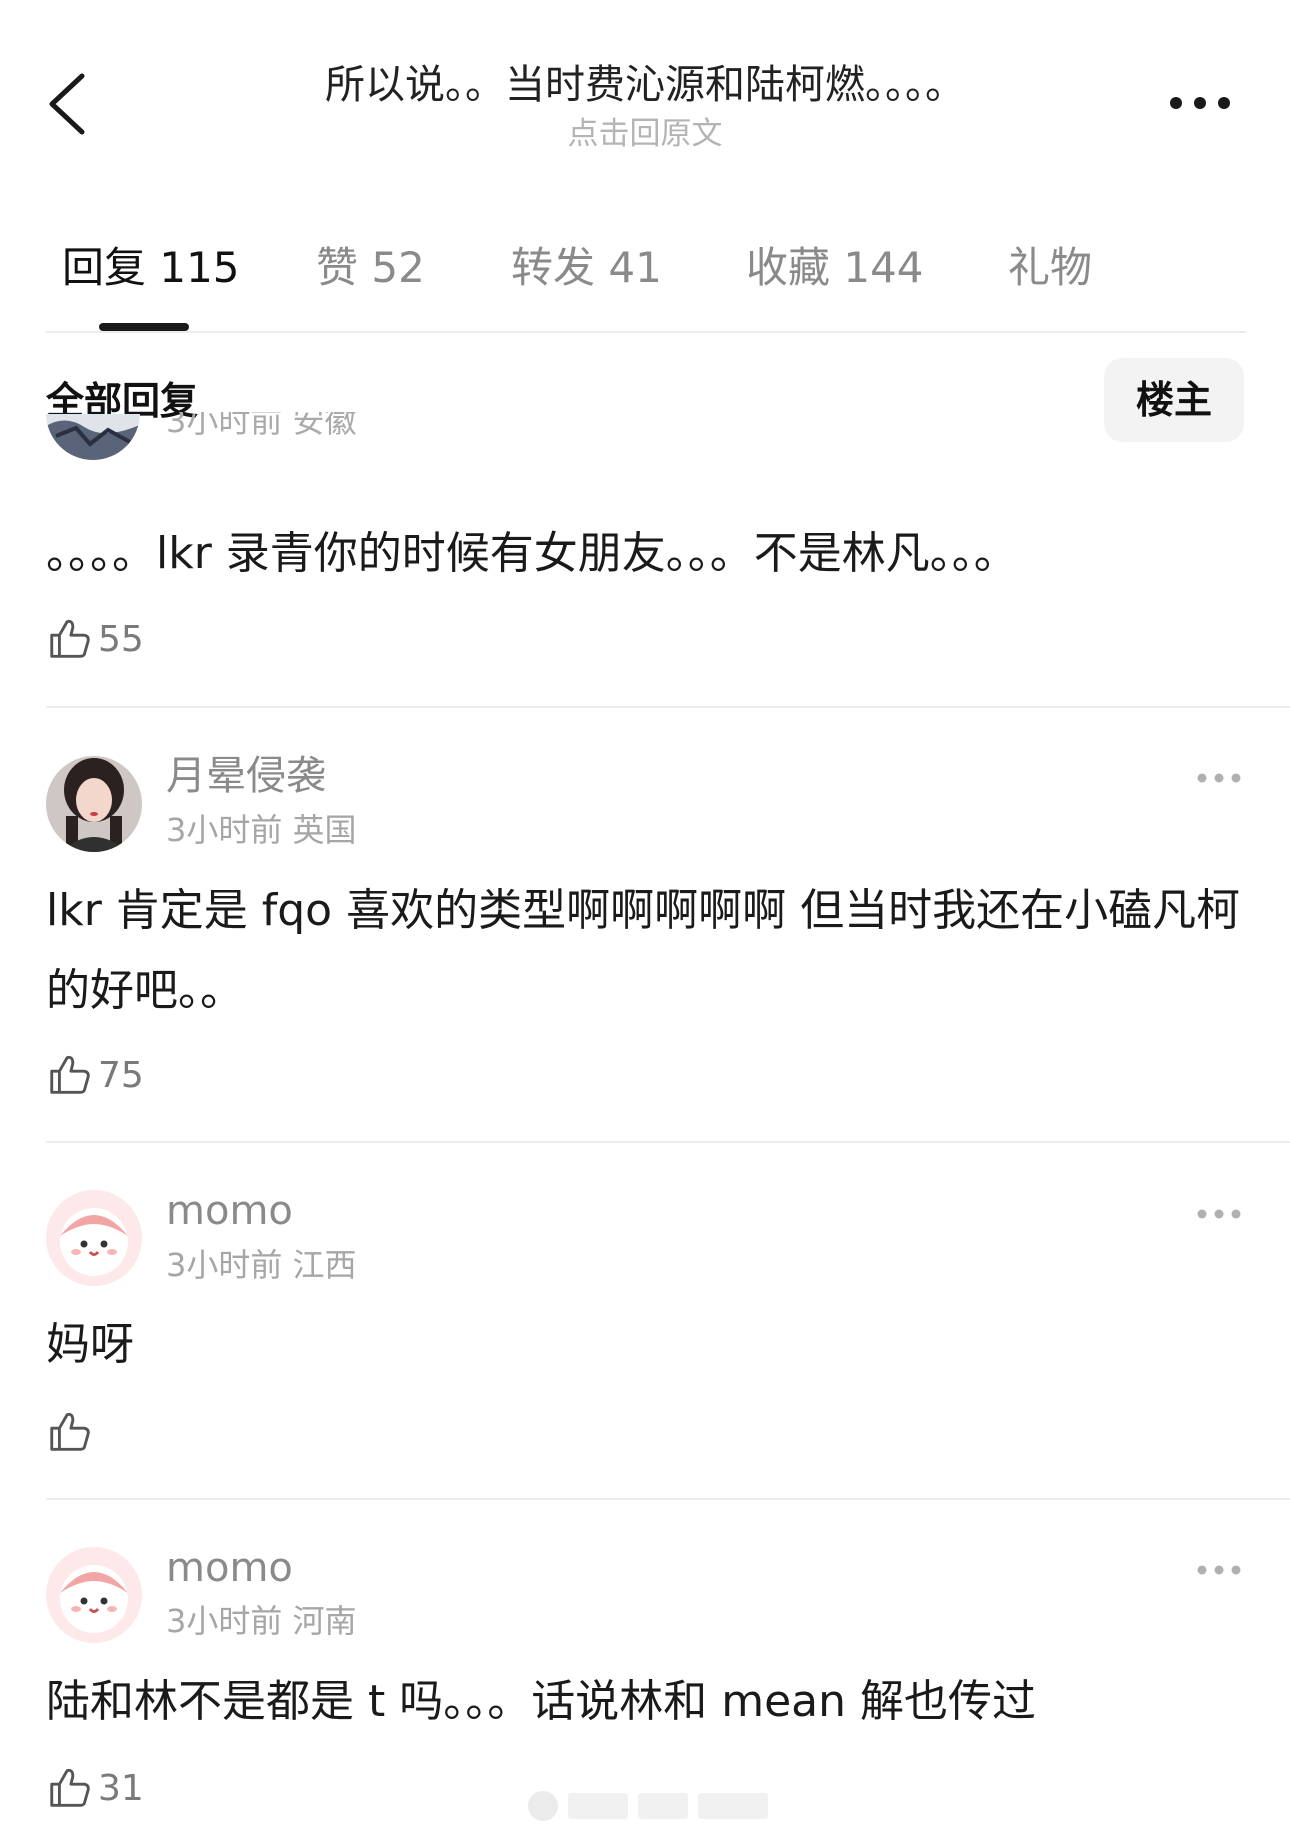 Image resolution: width=1290 pixels, height=1833 pixels. What do you see at coordinates (1050, 268) in the screenshot?
I see `tab-gifts: 礼物` at bounding box center [1050, 268].